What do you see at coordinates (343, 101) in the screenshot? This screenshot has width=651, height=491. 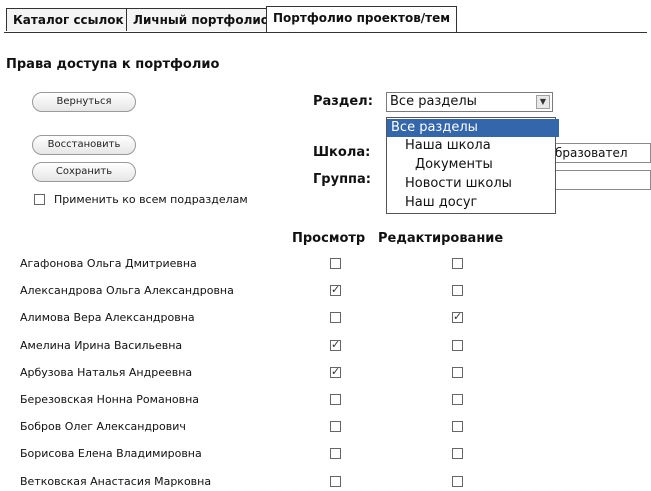 I see `section-label: Раздел:` at bounding box center [343, 101].